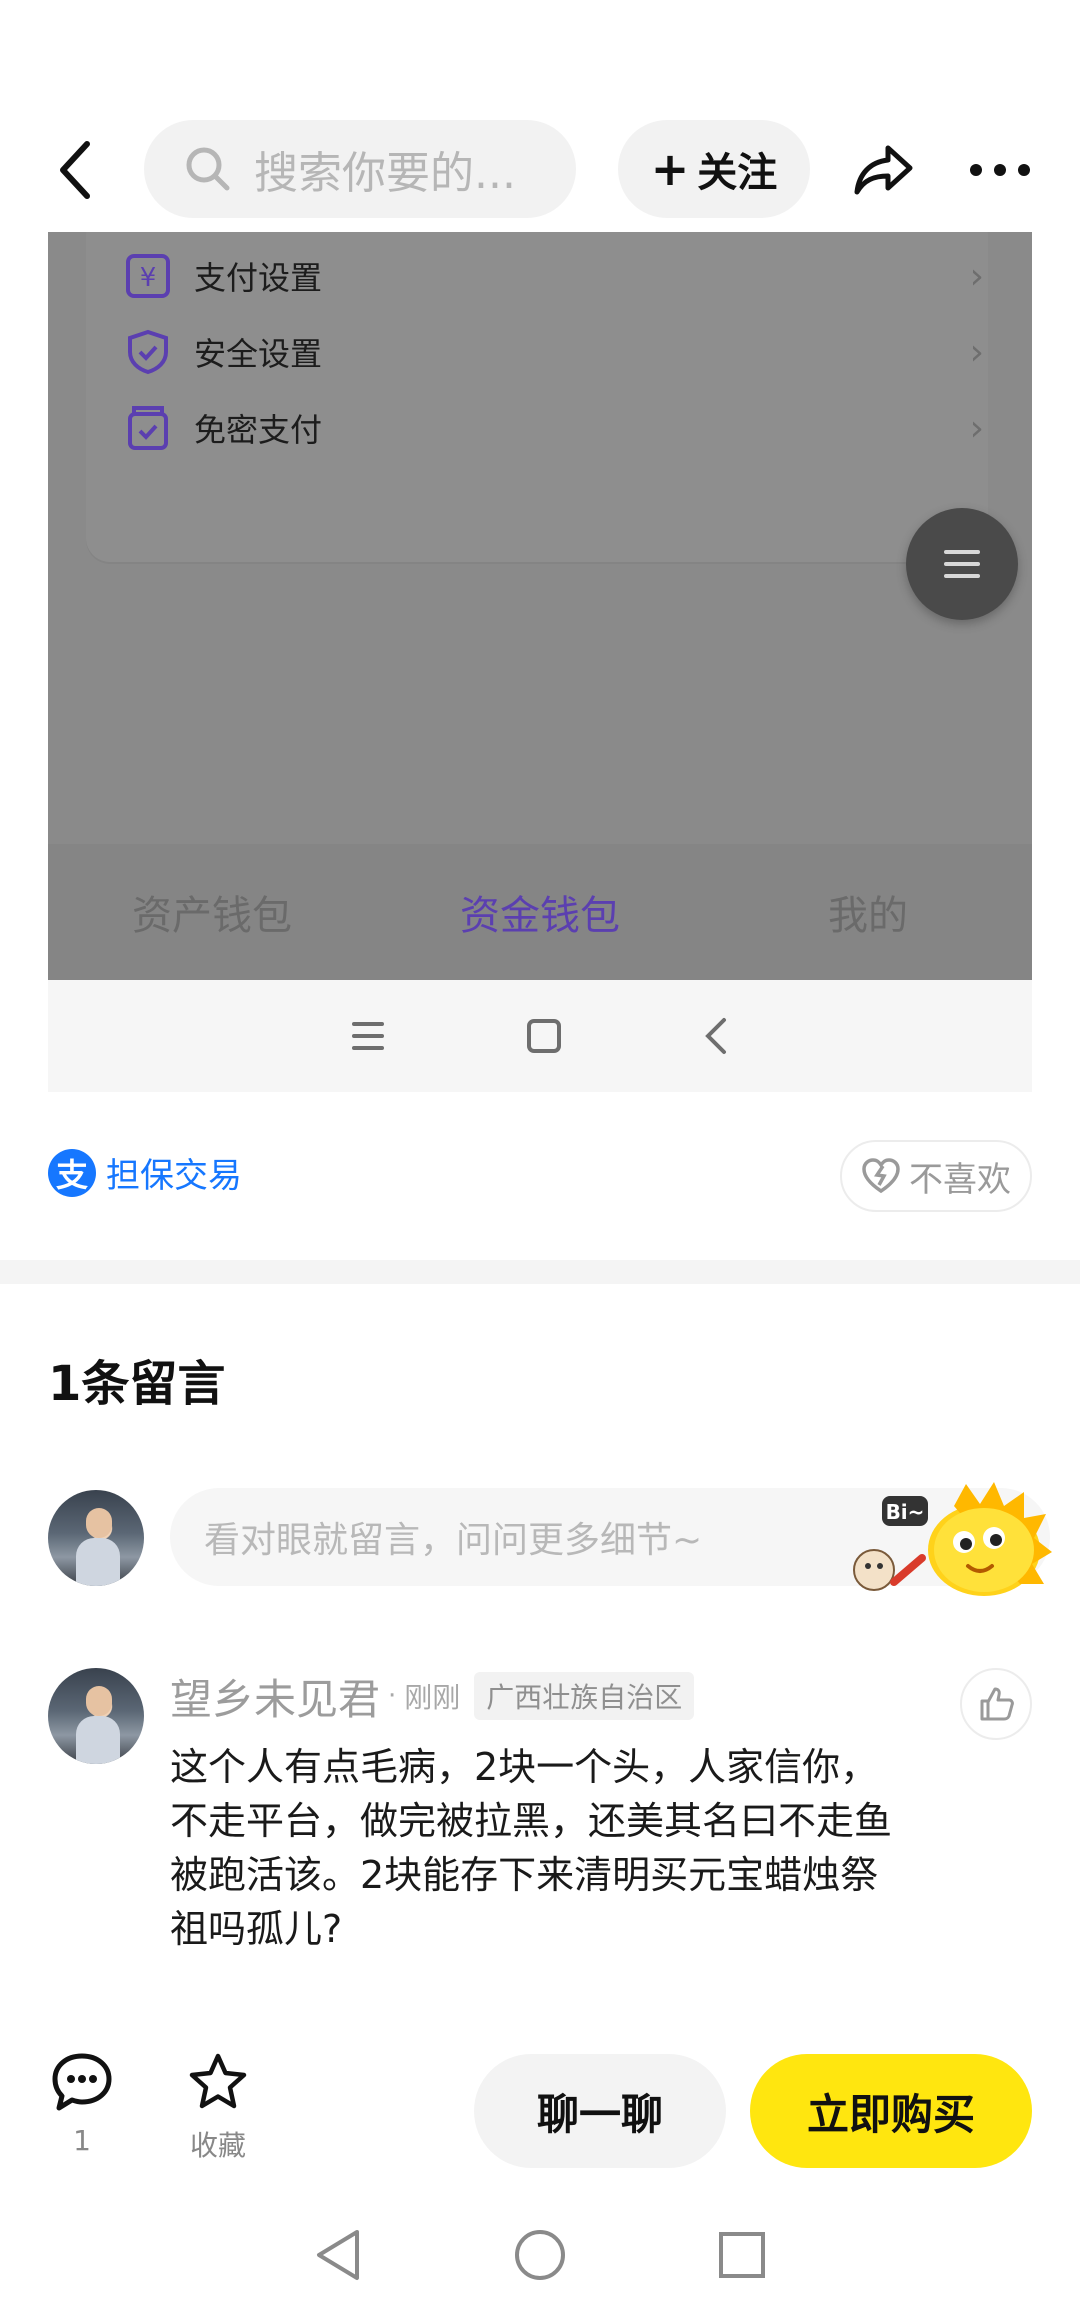  I want to click on shield-check-icon, so click(148, 352).